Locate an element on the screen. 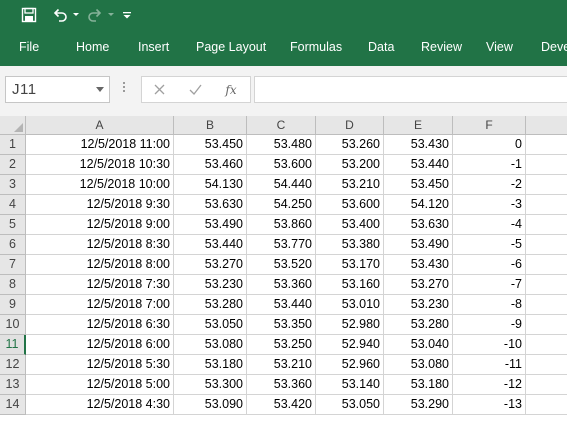 The image size is (567, 424). cell-d3: 53.210 is located at coordinates (350, 185).